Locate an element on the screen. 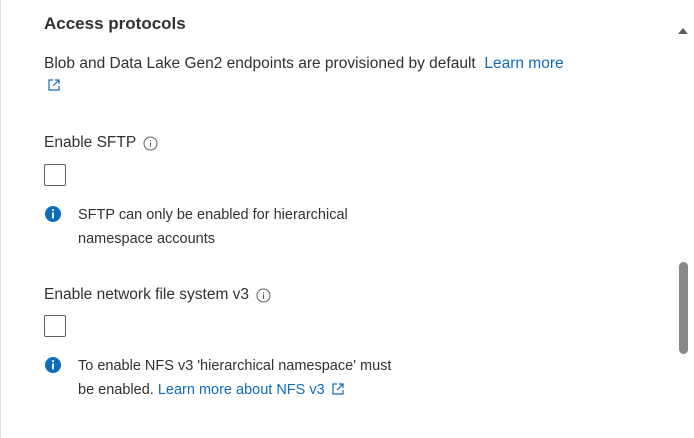 The height and width of the screenshot is (438, 694). section-title: Access protocols is located at coordinates (115, 23).